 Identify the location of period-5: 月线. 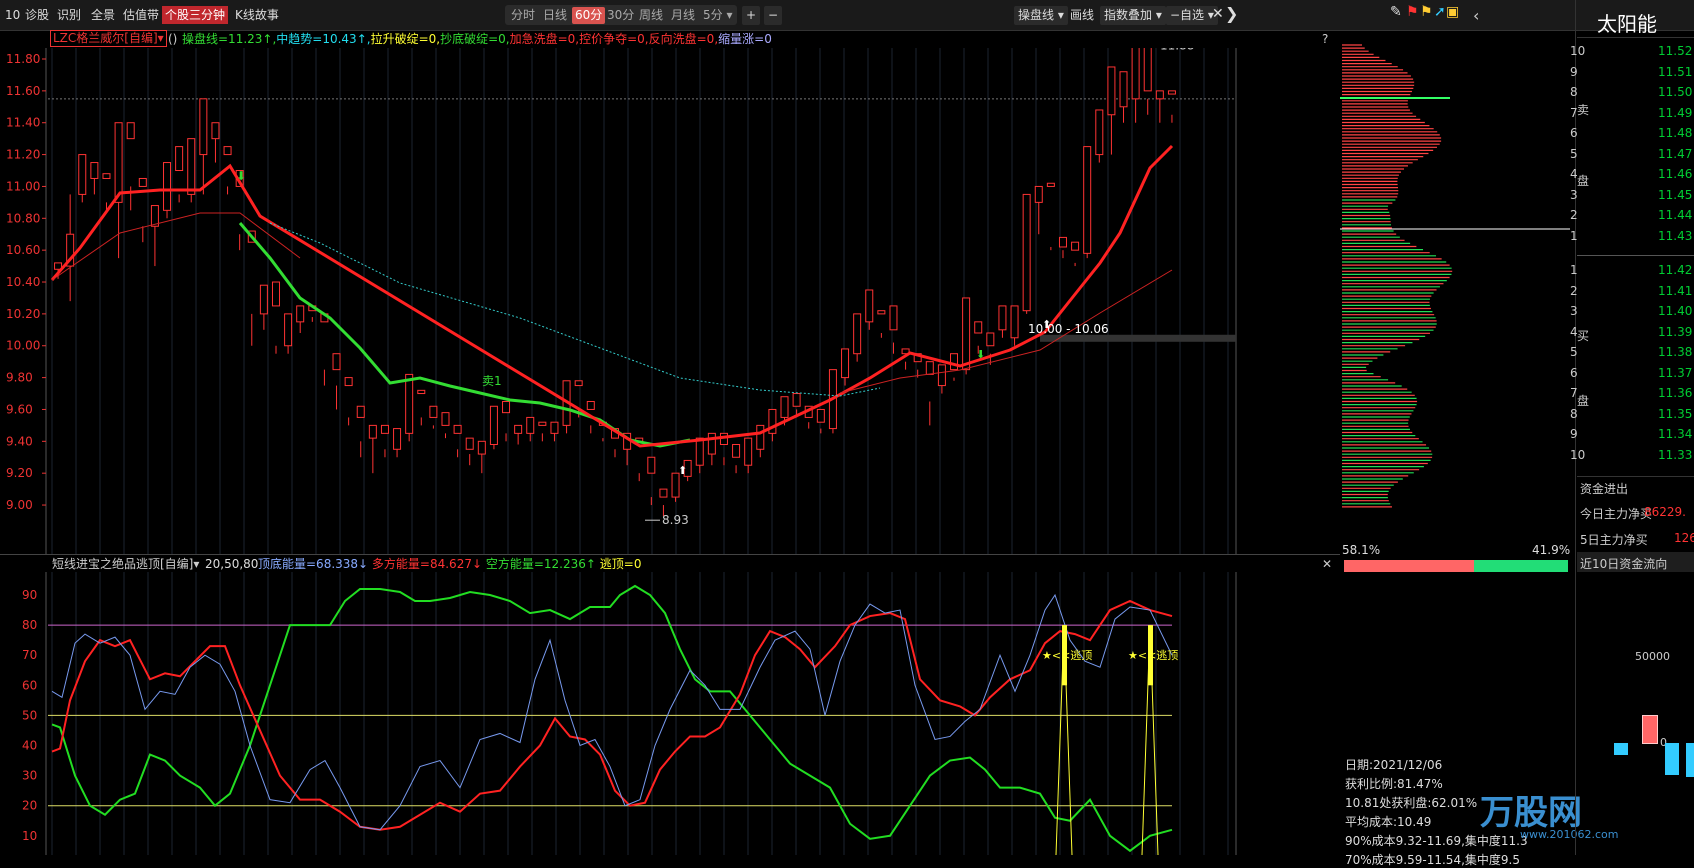
(683, 15).